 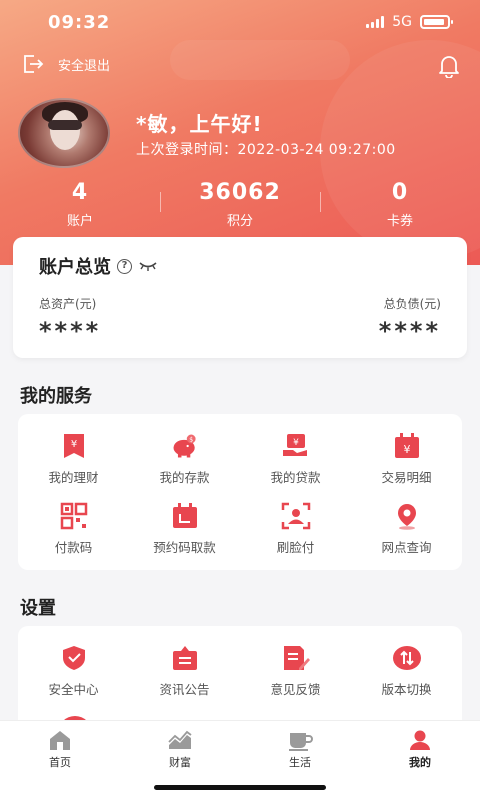 I want to click on account-stats: 4 账户 36062 积分 0 卡券, so click(x=240, y=206).